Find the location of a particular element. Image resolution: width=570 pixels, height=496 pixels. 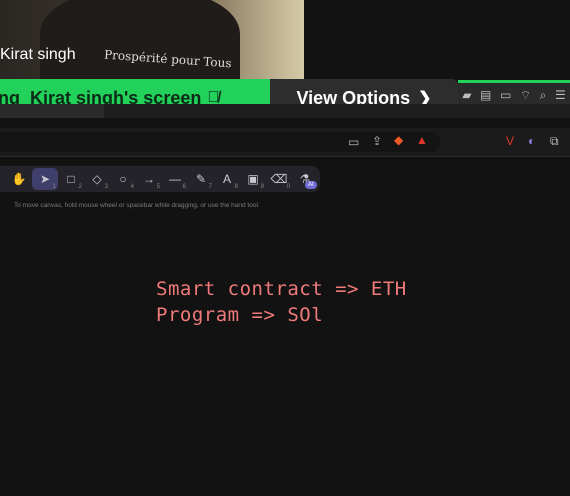

tool-shortcut-key: 8 is located at coordinates (236, 187).